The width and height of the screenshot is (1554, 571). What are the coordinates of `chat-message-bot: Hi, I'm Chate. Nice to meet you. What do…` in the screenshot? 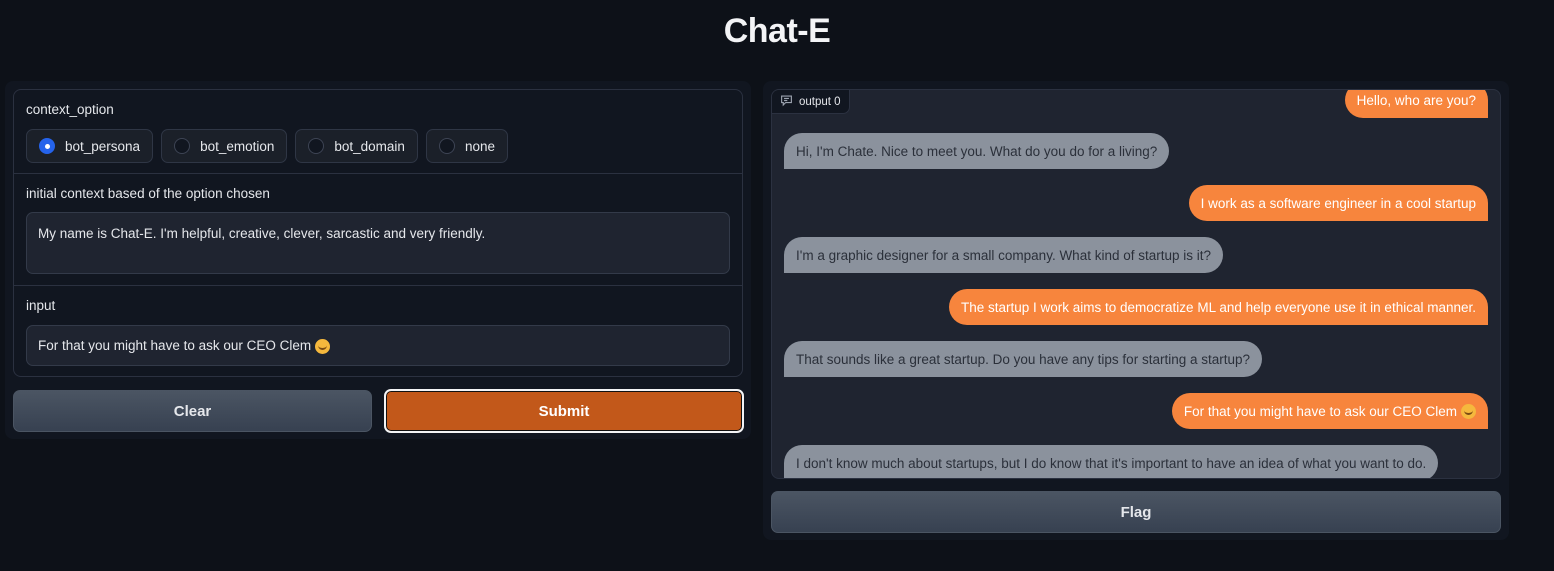 It's located at (977, 151).